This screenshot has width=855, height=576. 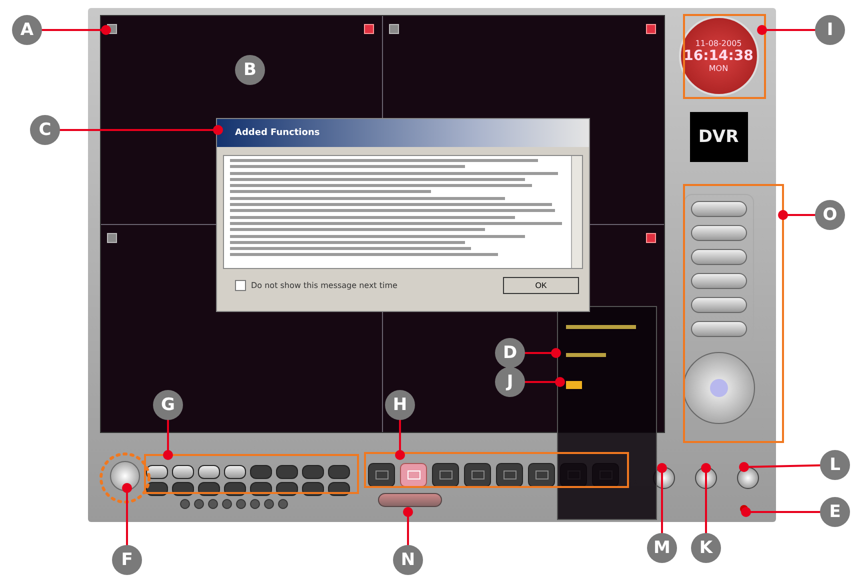 What do you see at coordinates (574, 385) in the screenshot?
I see `tag-icon` at bounding box center [574, 385].